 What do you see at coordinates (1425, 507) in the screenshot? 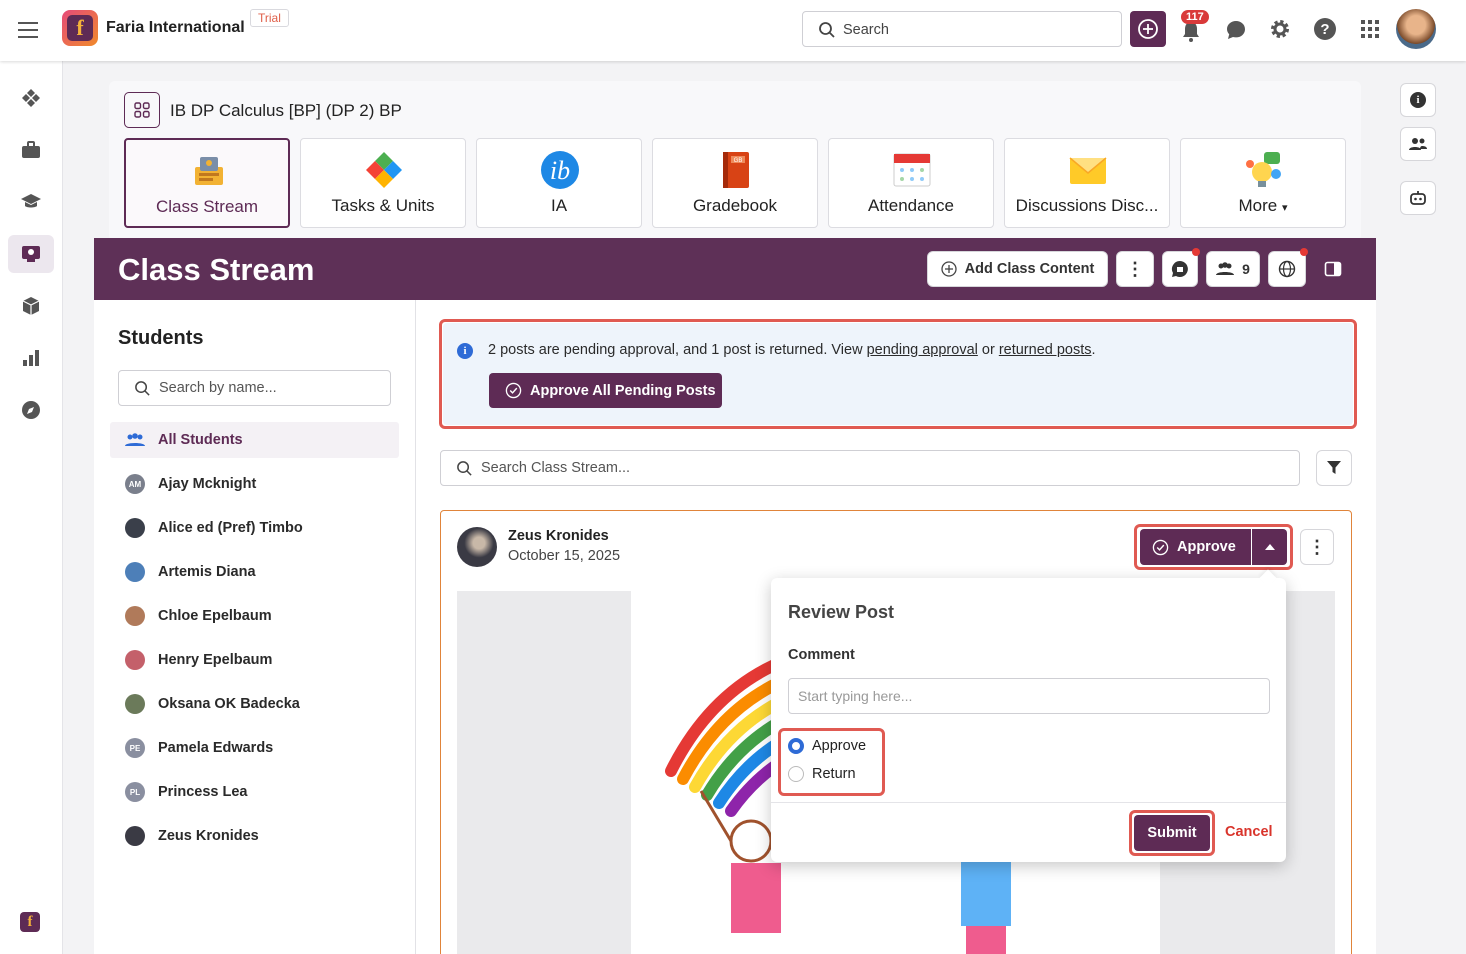
I see `right-rail: i` at bounding box center [1425, 507].